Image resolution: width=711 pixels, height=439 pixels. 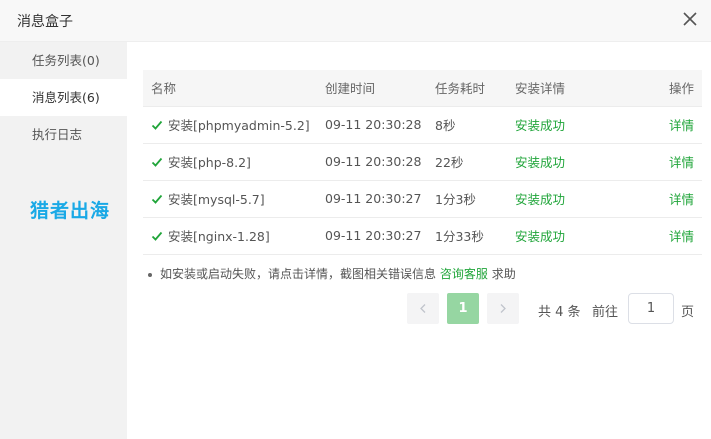 I want to click on table-row: 安装[php-8.2] 09-11 20:30:28 22秒 安装成功 详情, so click(x=422, y=162).